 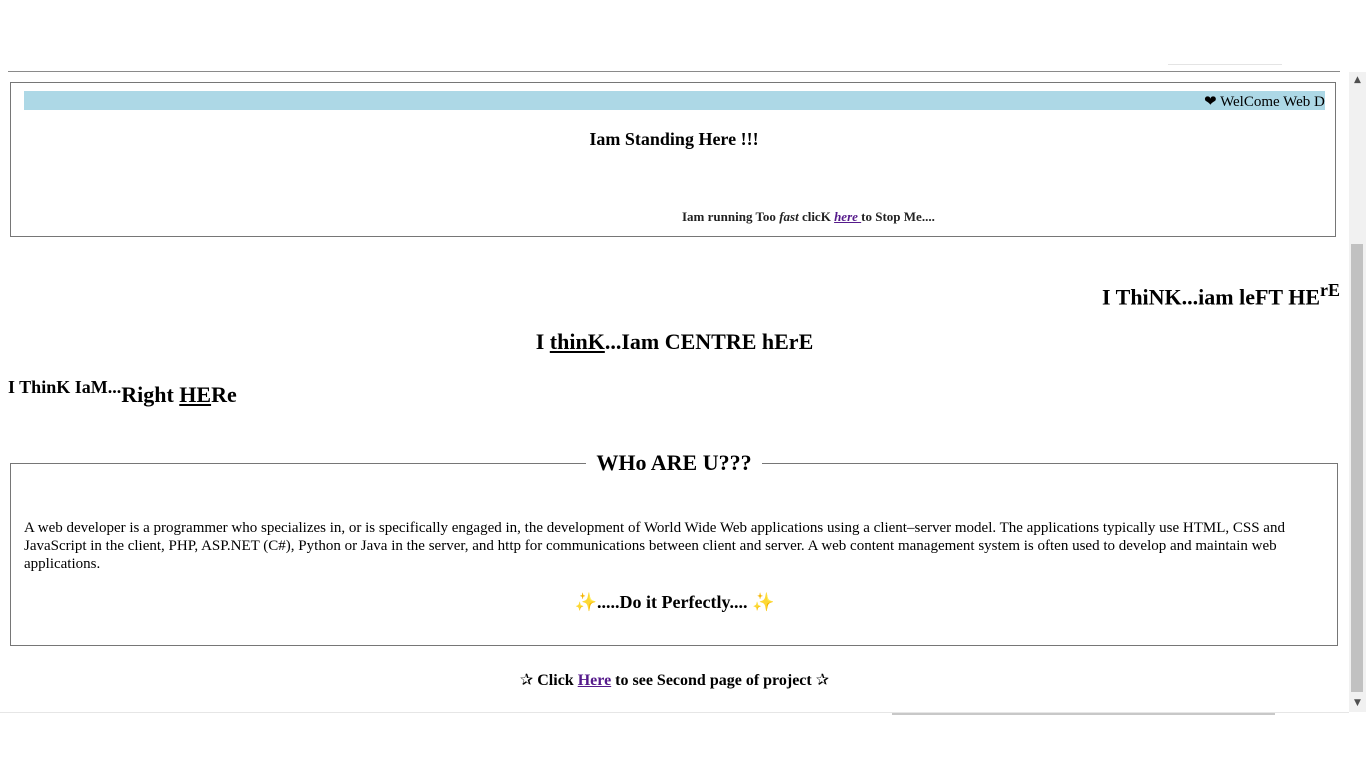 I want to click on vertical-scrollbar: ▲ ▼, so click(x=1357, y=392).